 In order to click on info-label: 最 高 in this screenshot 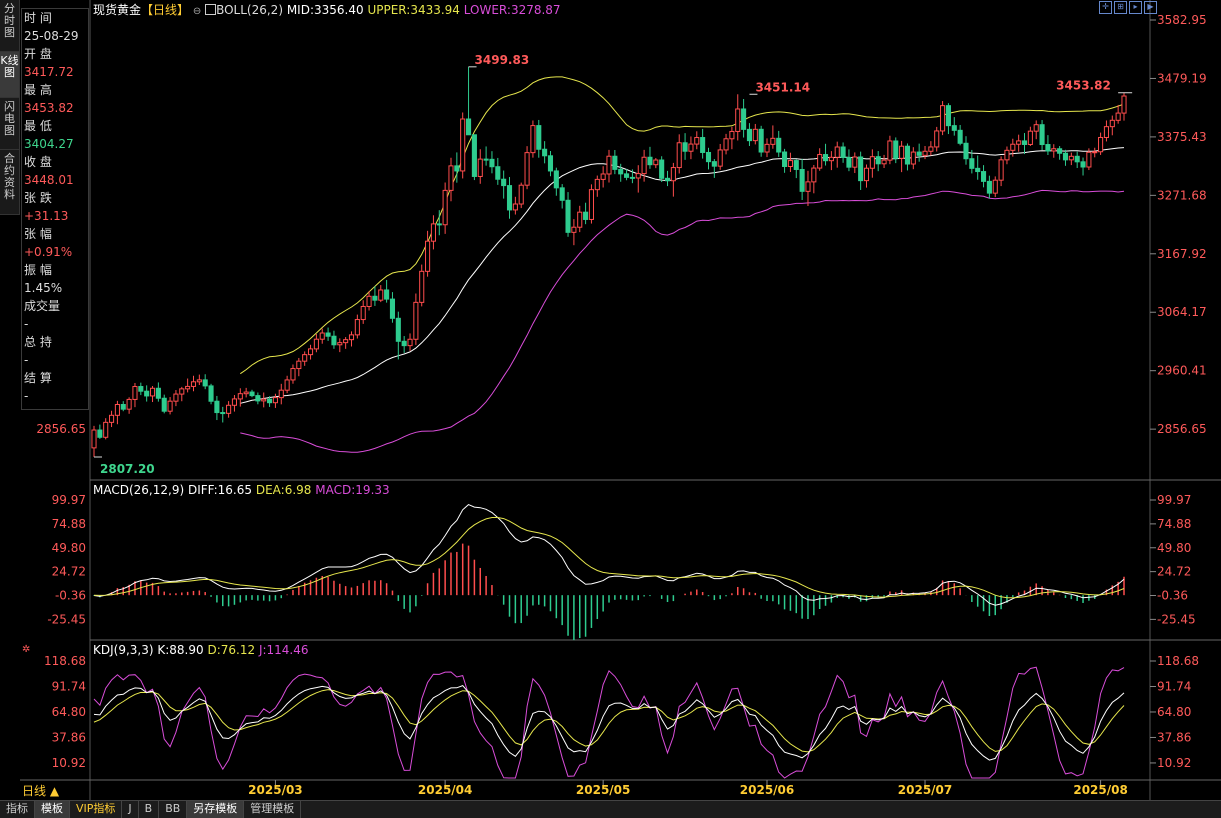, I will do `click(38, 90)`.